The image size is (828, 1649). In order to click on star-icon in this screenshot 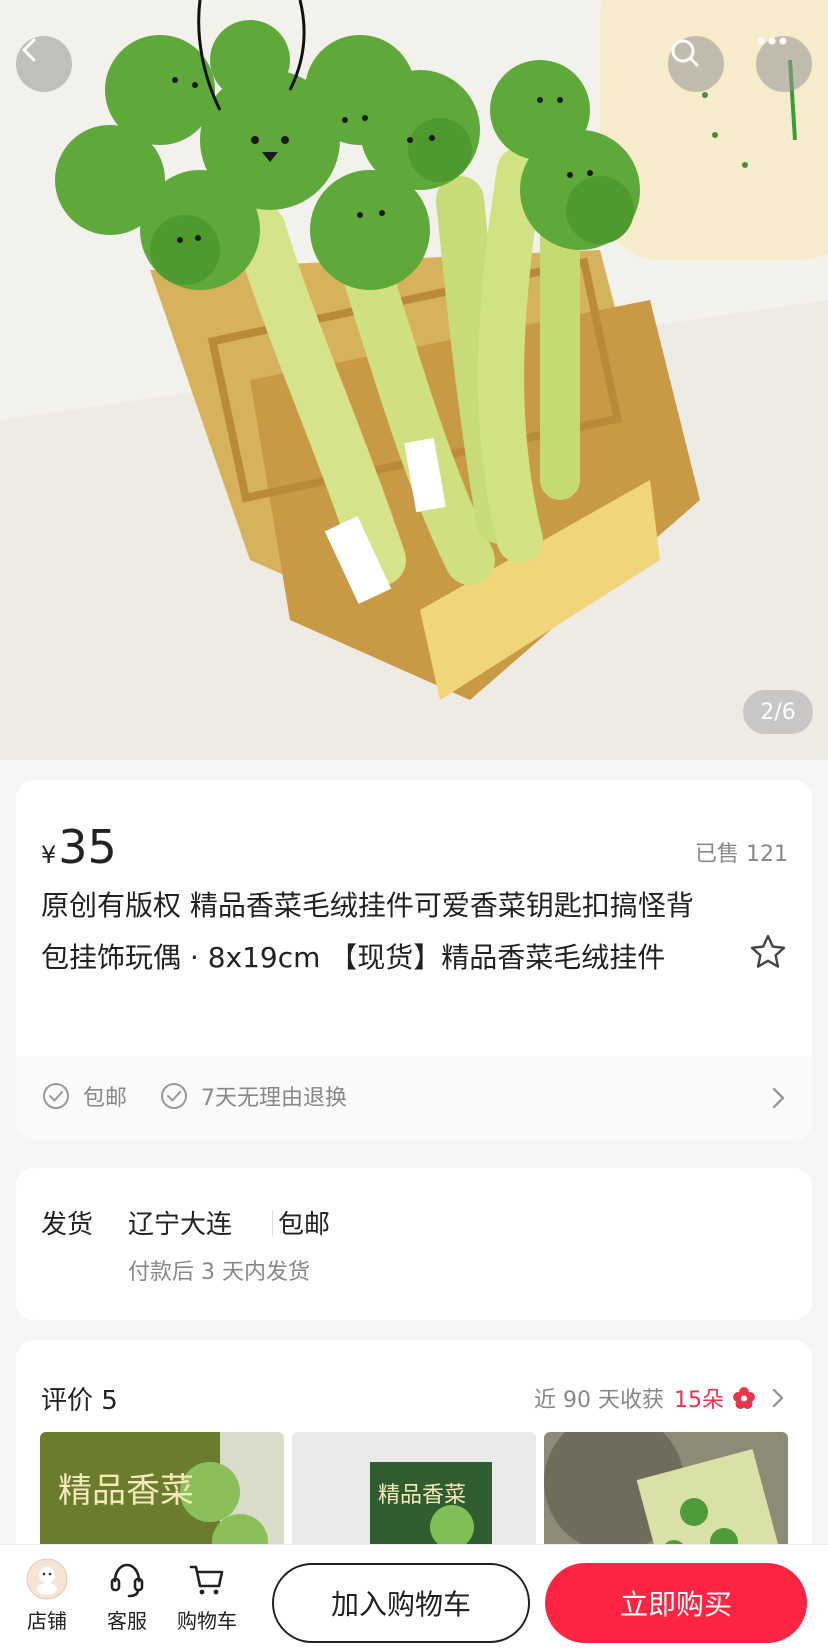, I will do `click(768, 951)`.